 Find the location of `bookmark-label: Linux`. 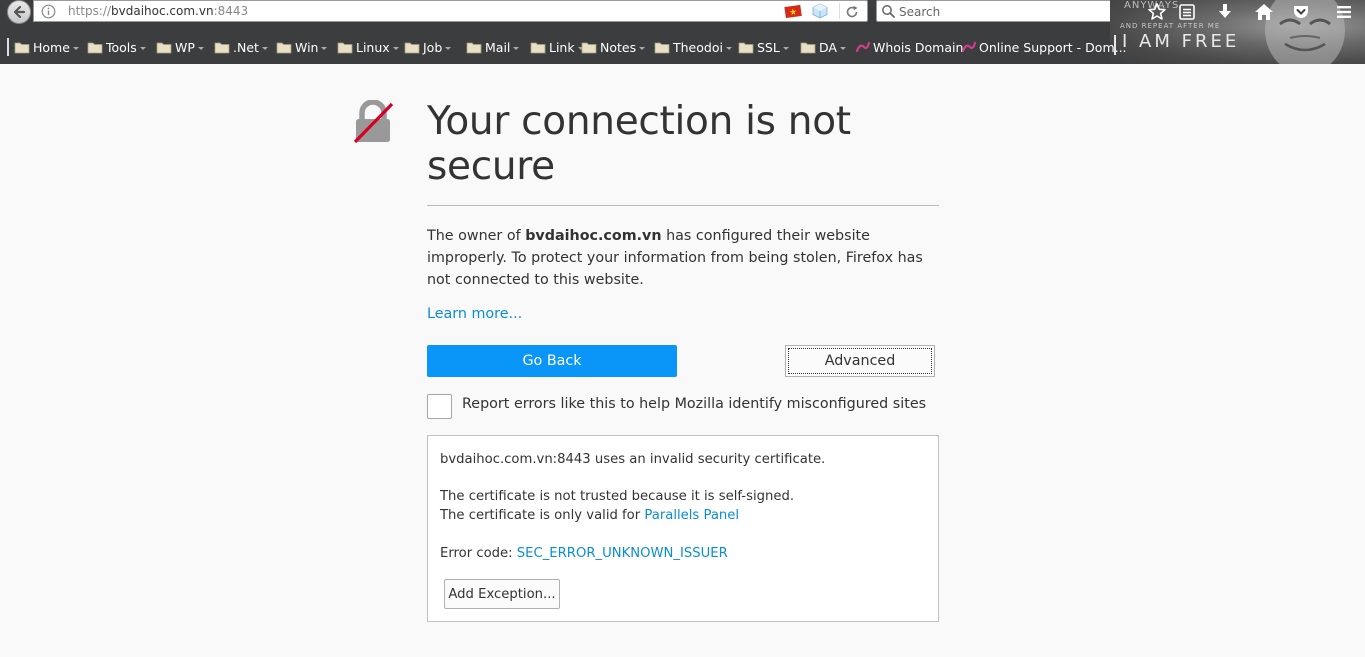

bookmark-label: Linux is located at coordinates (373, 47).